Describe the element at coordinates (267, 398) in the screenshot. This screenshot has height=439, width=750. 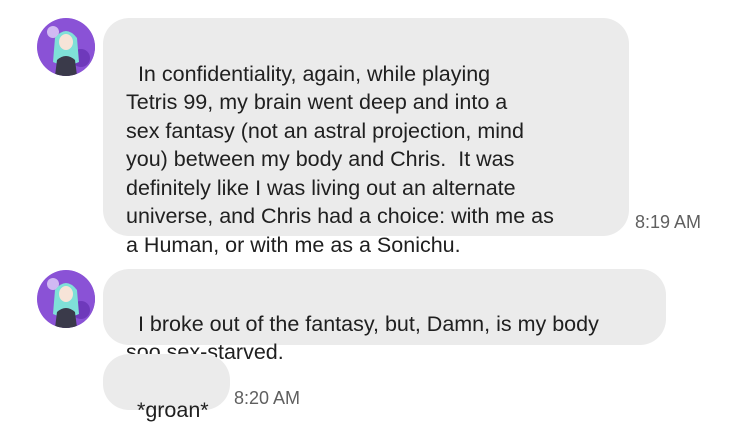
I see `message-timestamp: 8:20 AM` at that location.